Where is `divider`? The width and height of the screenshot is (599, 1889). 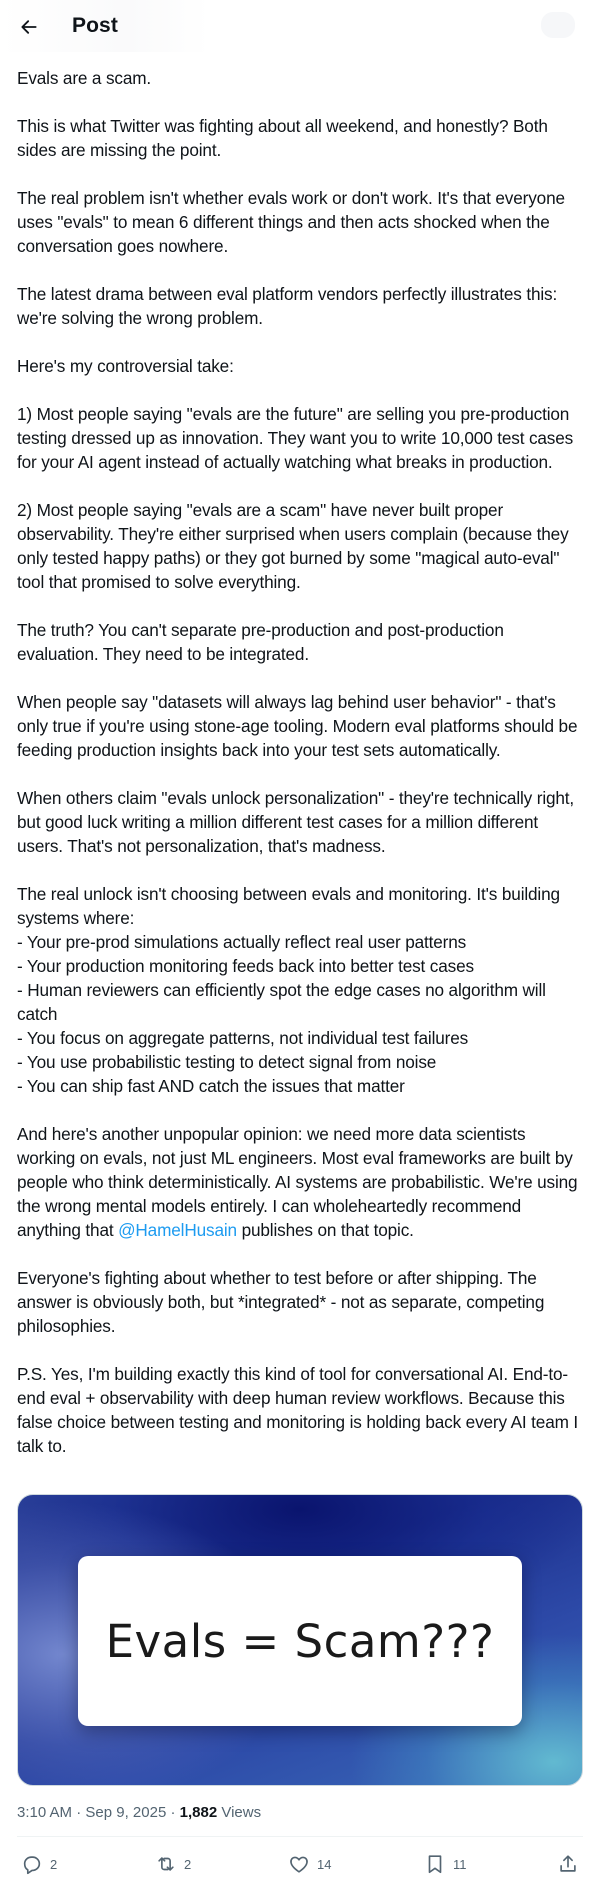
divider is located at coordinates (300, 1836).